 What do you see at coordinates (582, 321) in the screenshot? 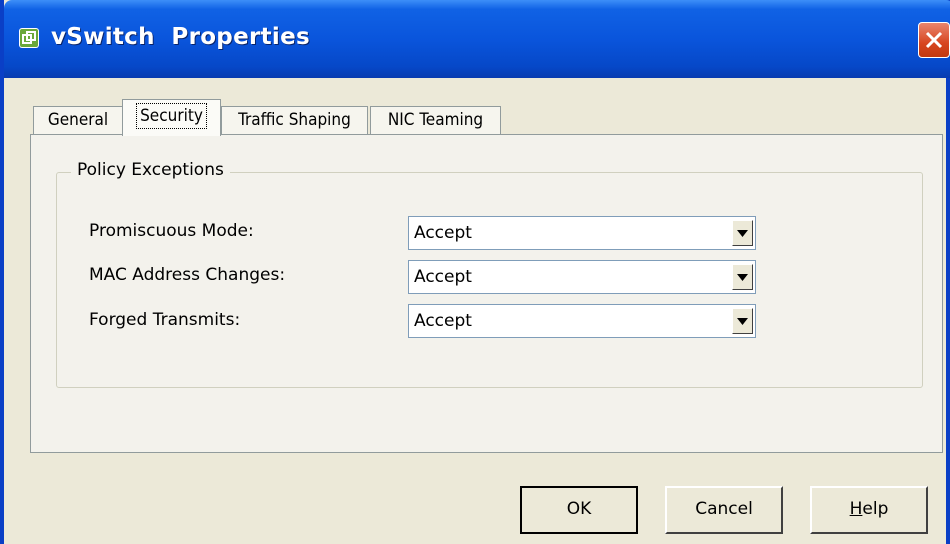
I see `forged-transmits-select: Accept` at bounding box center [582, 321].